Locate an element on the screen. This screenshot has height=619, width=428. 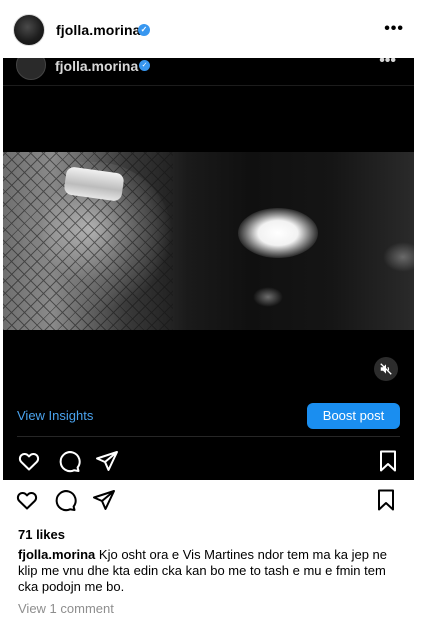
embedded-divider is located at coordinates (208, 436).